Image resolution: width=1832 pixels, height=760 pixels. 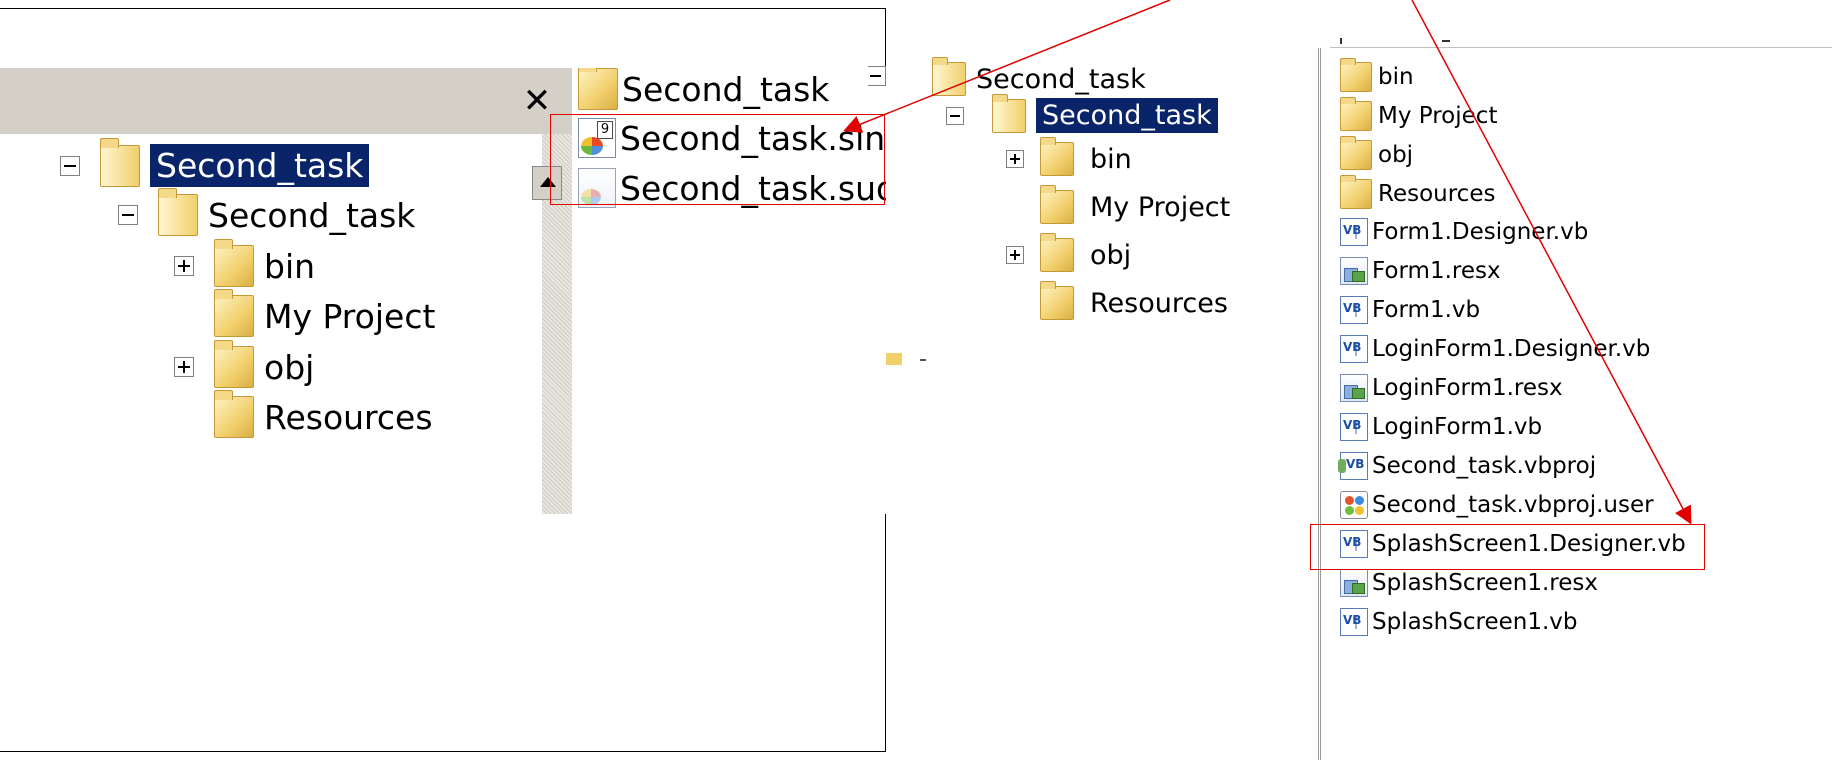 I want to click on tree-item-label: obj, so click(x=1111, y=255).